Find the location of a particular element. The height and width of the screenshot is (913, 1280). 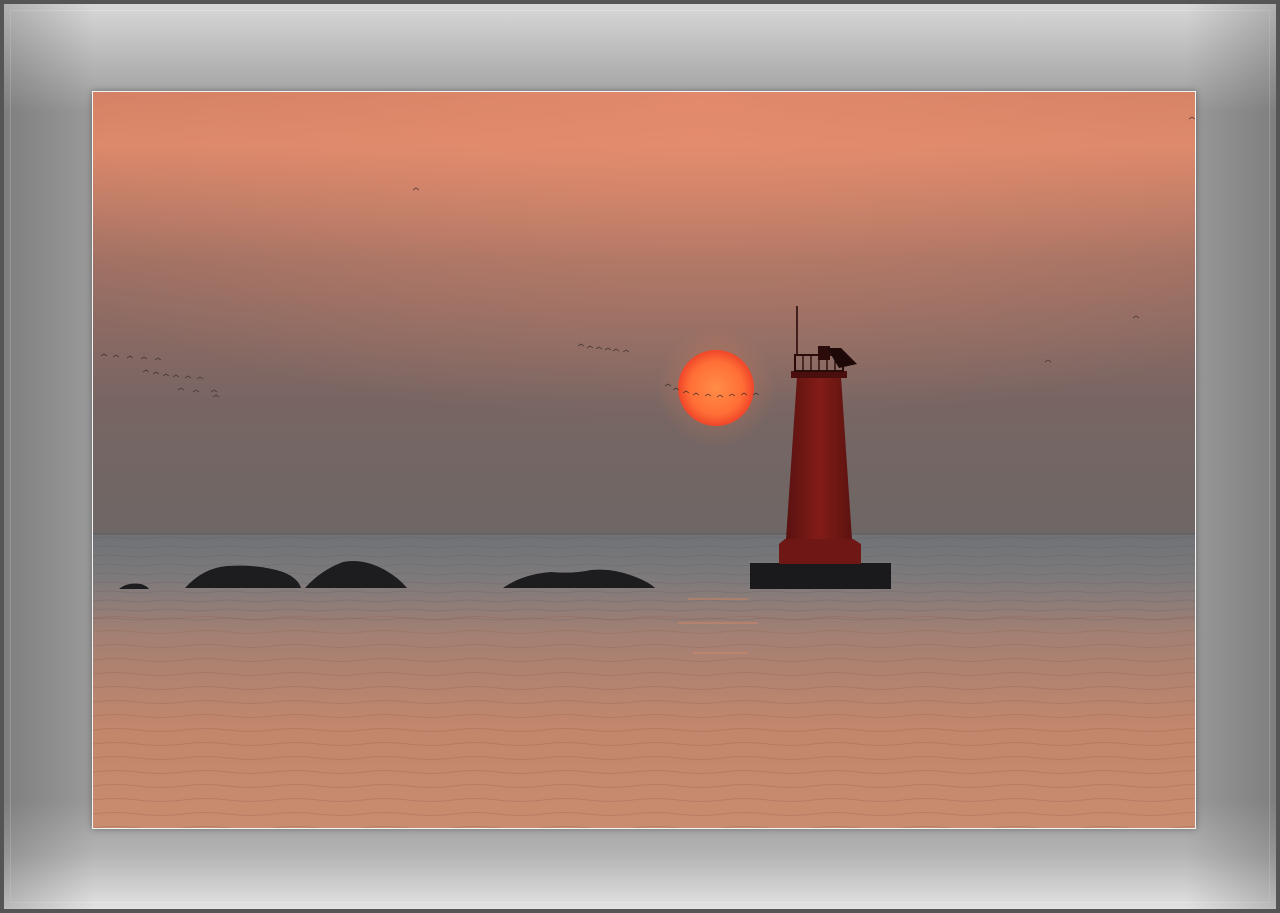

frame-shade-right is located at coordinates (1231, 456).